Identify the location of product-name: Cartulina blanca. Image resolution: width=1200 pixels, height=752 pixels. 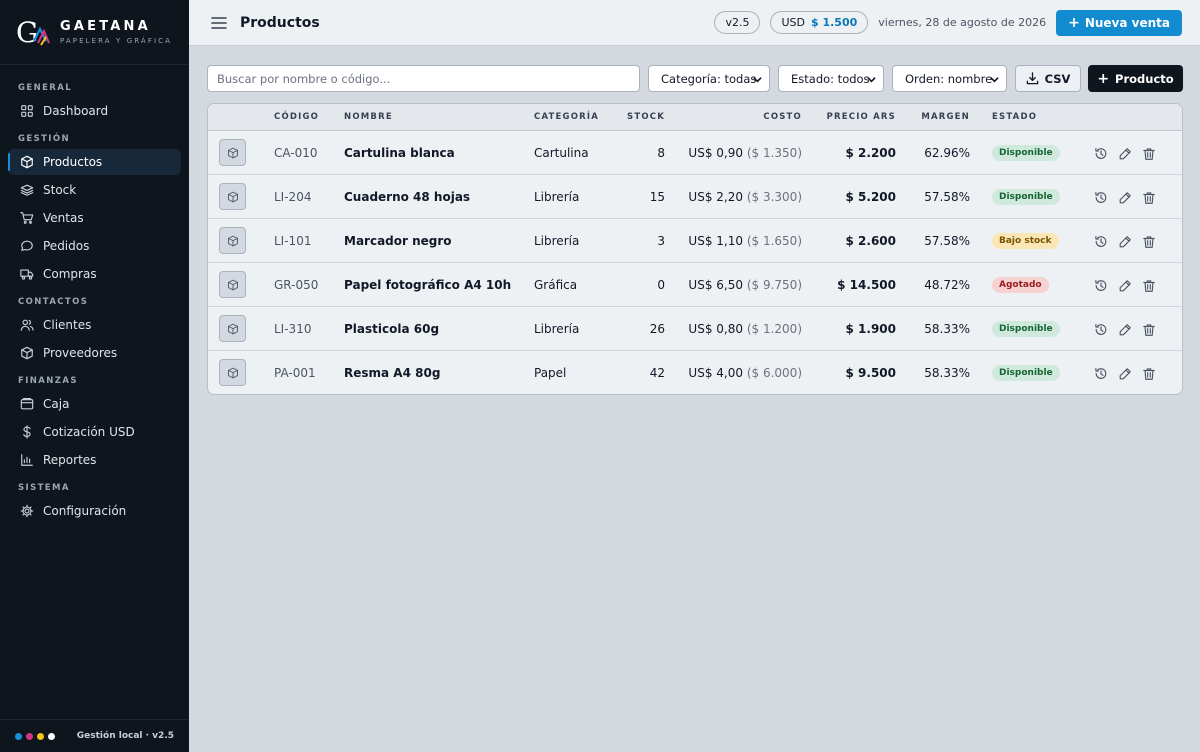
(399, 153).